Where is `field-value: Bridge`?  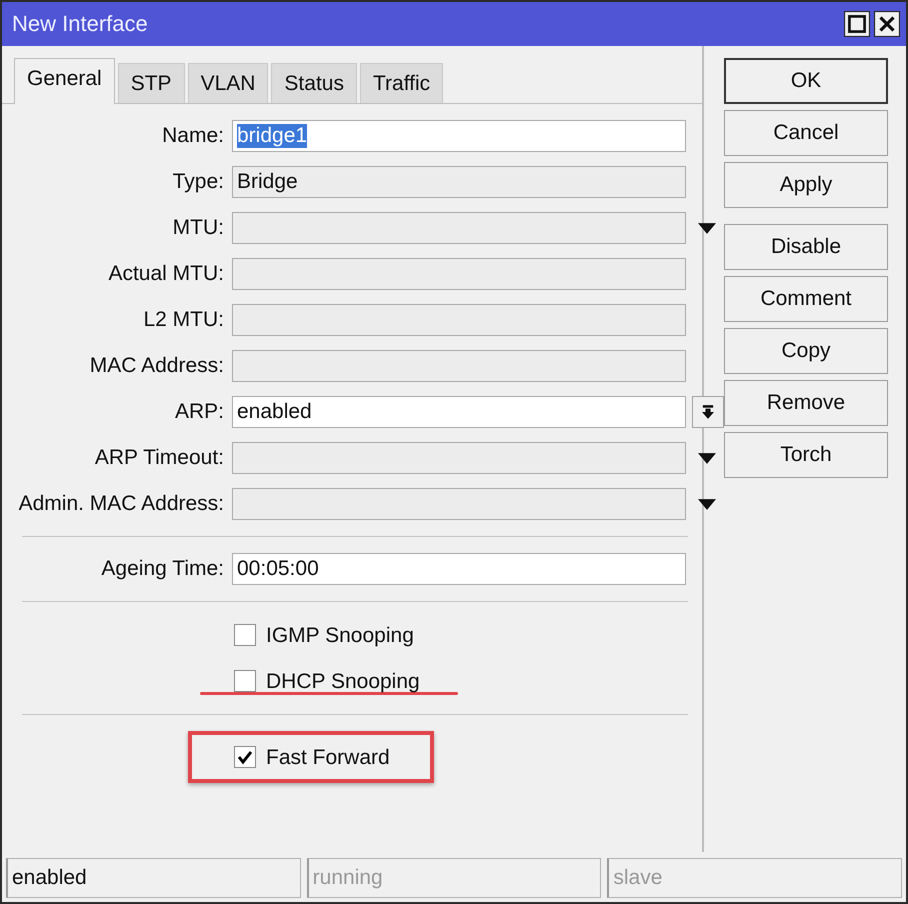 field-value: Bridge is located at coordinates (267, 182).